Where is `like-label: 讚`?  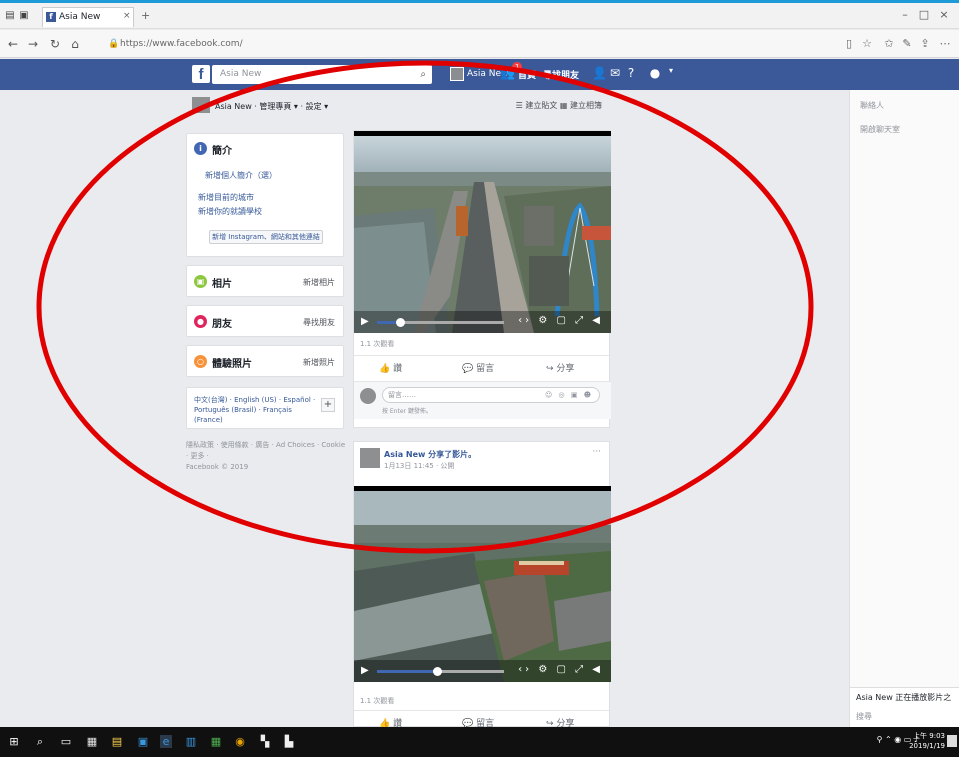 like-label: 讚 is located at coordinates (398, 369).